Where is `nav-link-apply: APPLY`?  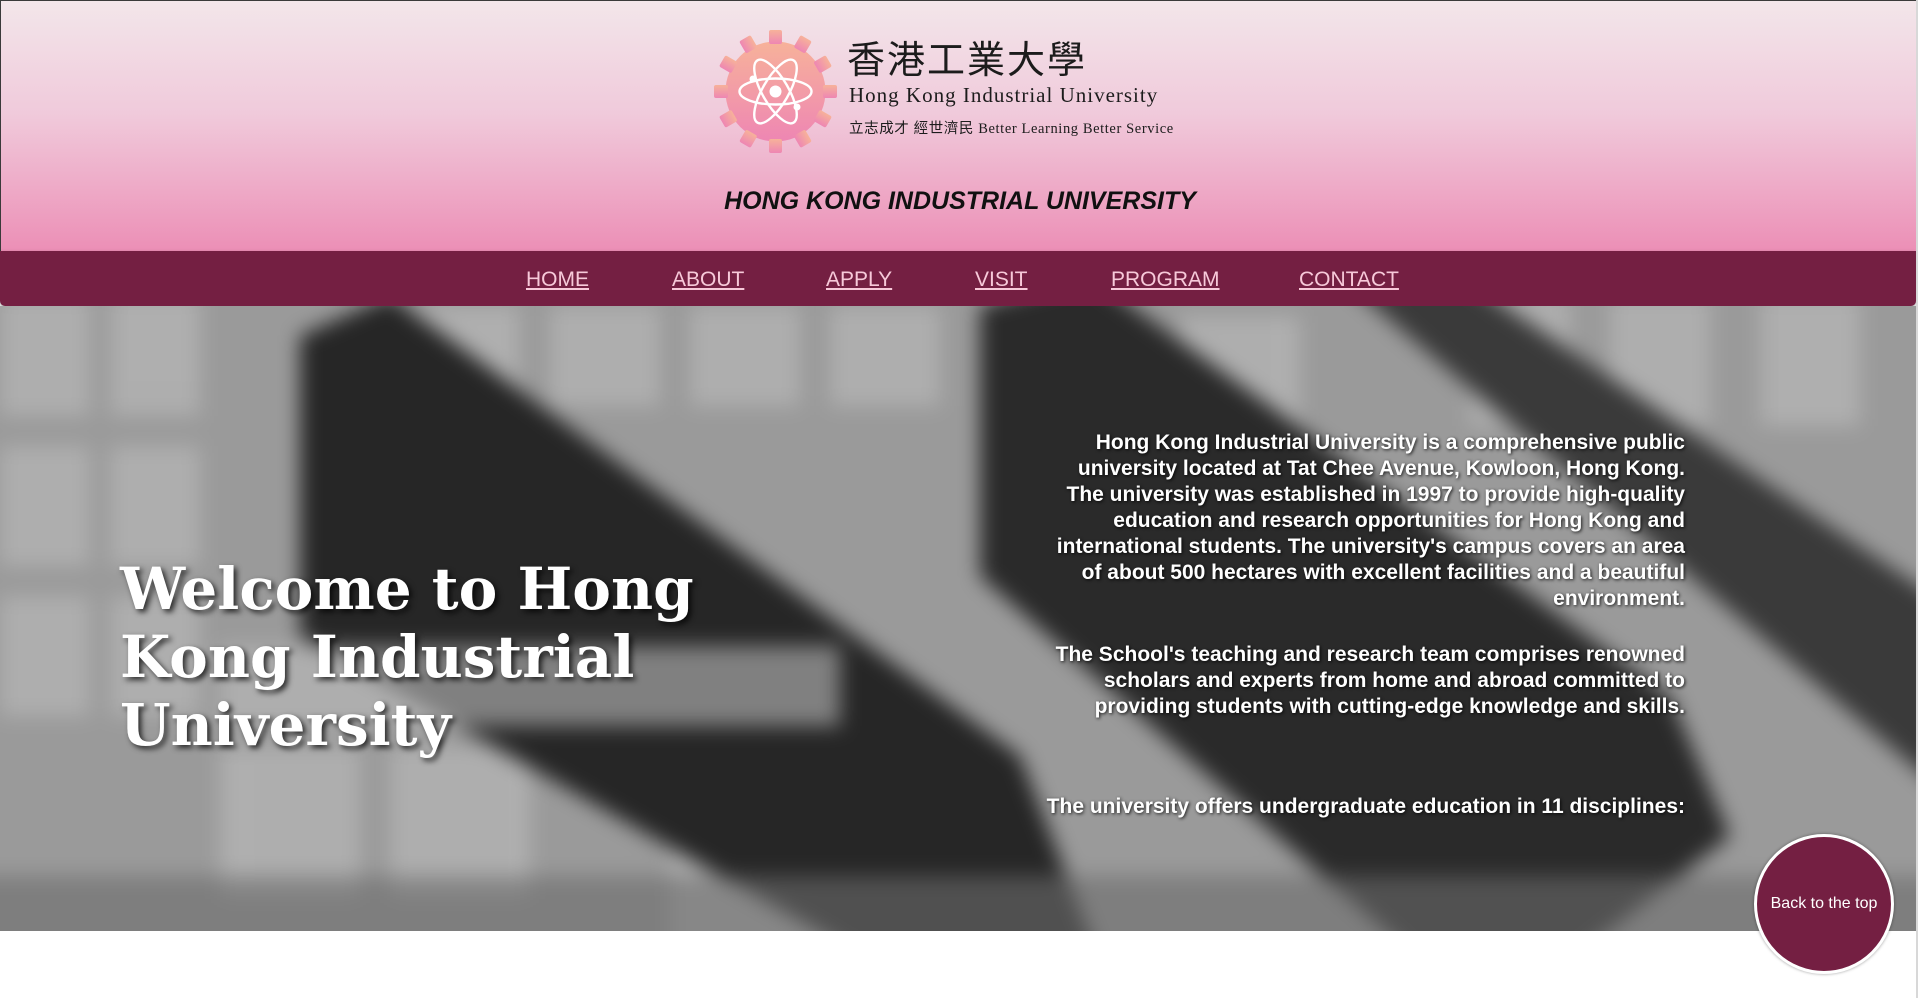 nav-link-apply: APPLY is located at coordinates (859, 280).